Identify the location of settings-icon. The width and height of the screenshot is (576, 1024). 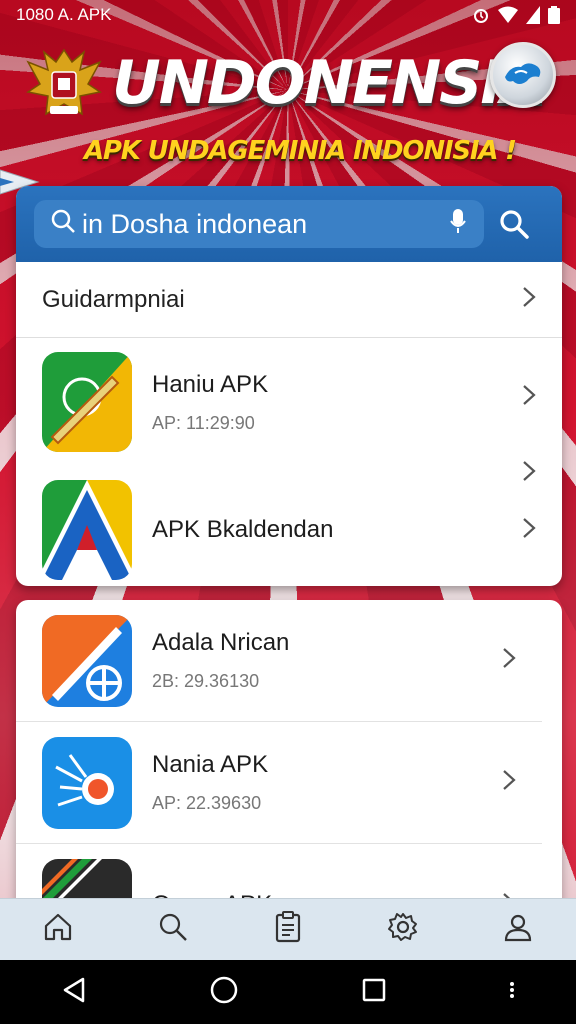
(403, 929).